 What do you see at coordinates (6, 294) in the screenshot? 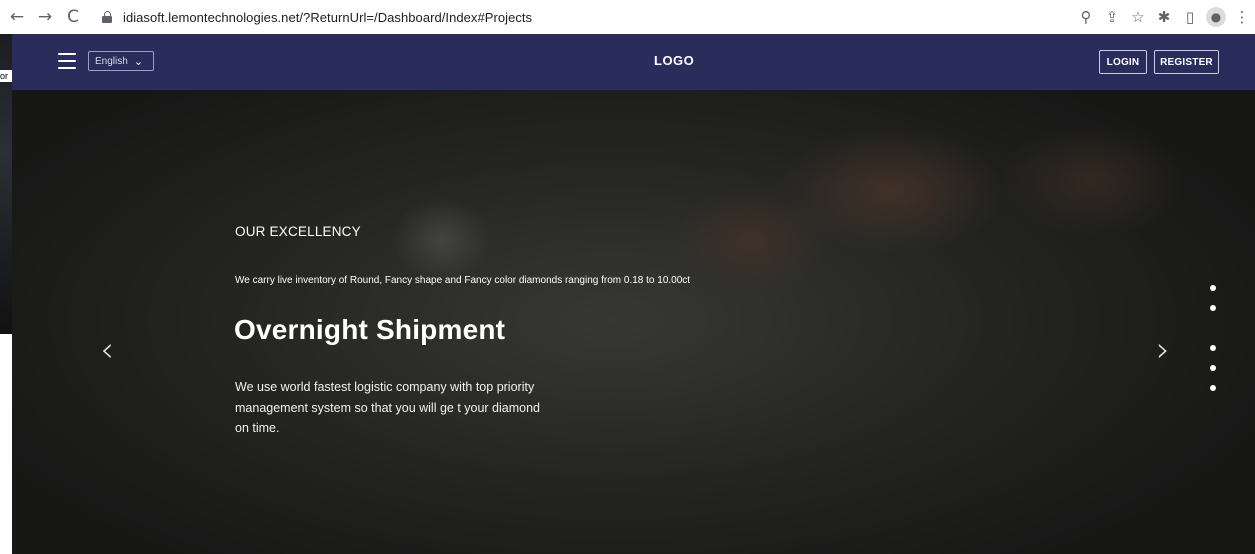
I see `background-window-strip: or` at bounding box center [6, 294].